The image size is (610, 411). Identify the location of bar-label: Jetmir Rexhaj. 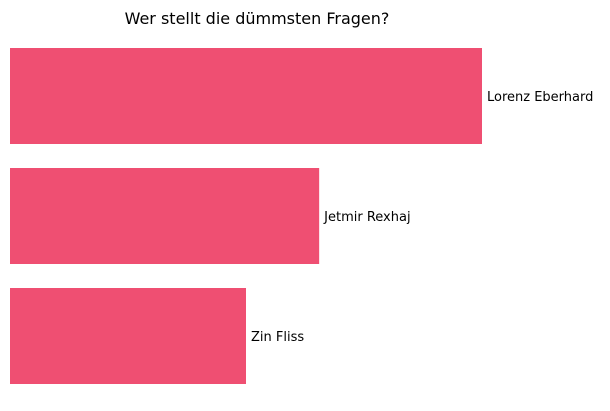
(366, 217).